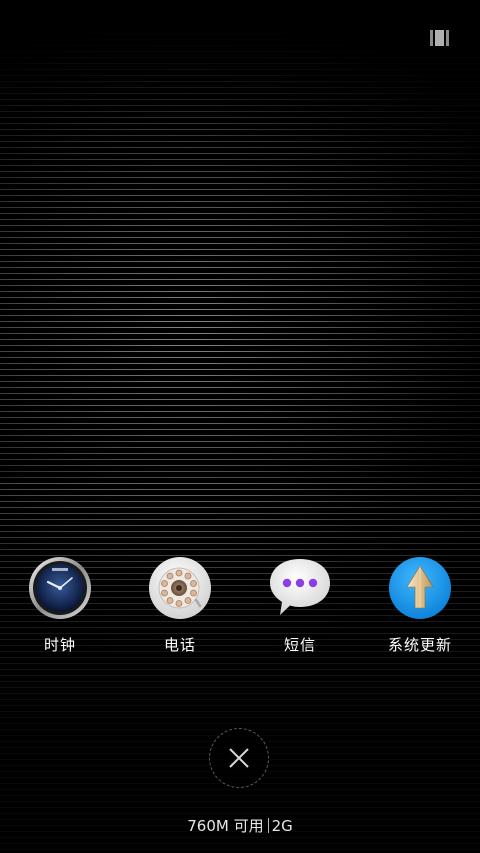  What do you see at coordinates (300, 588) in the screenshot?
I see `message-bubble-icon` at bounding box center [300, 588].